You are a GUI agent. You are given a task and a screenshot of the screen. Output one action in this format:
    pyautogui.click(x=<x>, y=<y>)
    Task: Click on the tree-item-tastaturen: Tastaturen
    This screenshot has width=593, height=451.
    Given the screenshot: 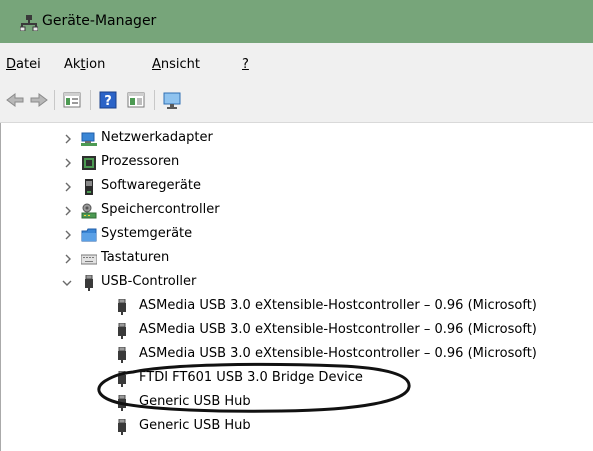 What is the action you would take?
    pyautogui.click(x=297, y=260)
    